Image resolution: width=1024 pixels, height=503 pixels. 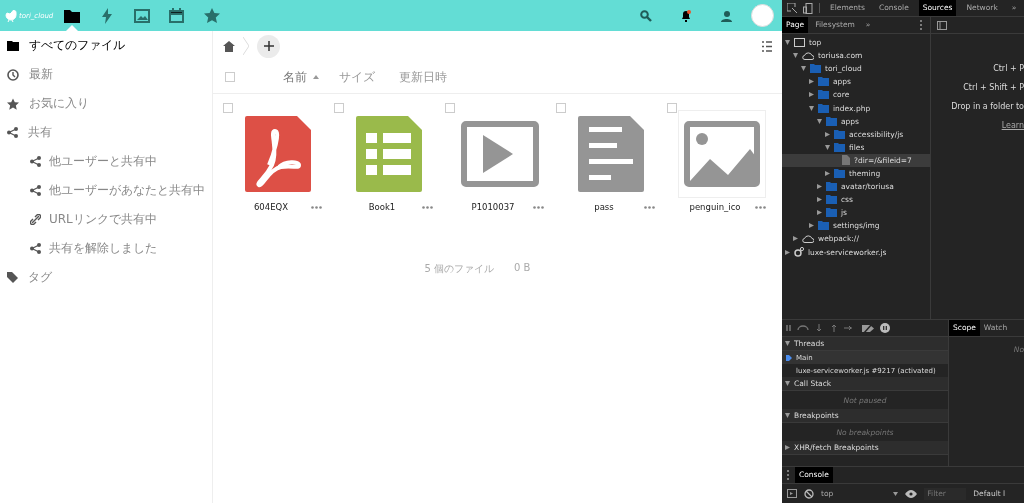 I want to click on clear-icon, so click(x=809, y=493).